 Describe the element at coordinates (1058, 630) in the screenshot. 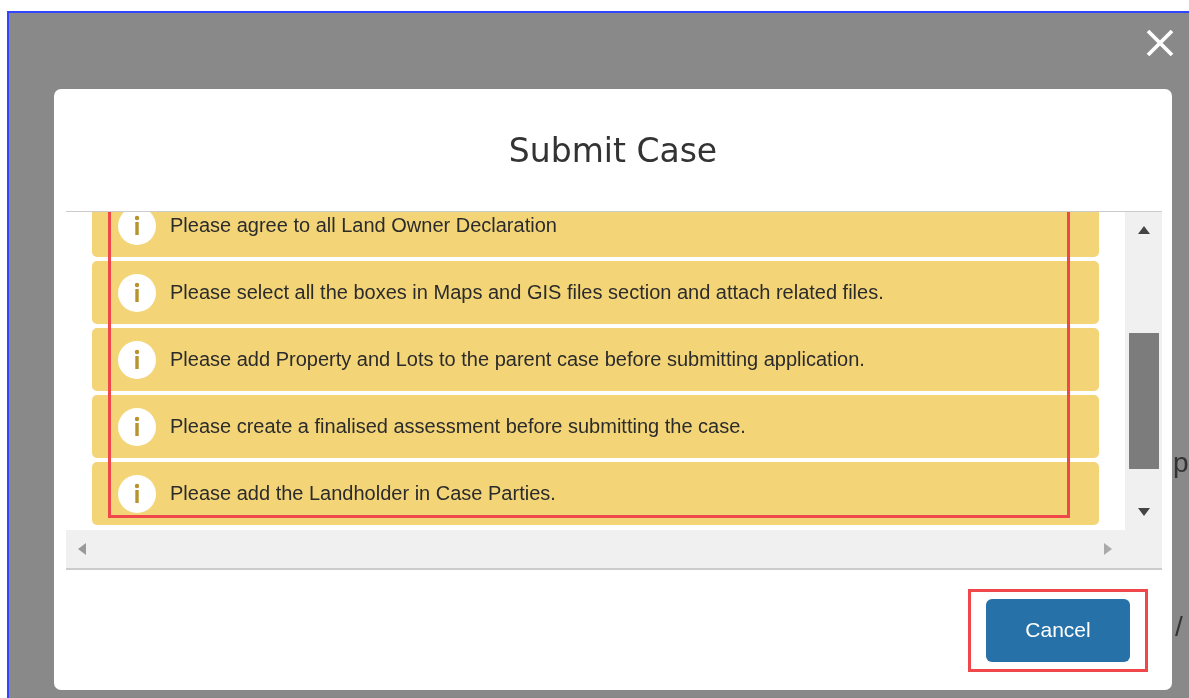

I see `cancel-button: Cancel` at that location.